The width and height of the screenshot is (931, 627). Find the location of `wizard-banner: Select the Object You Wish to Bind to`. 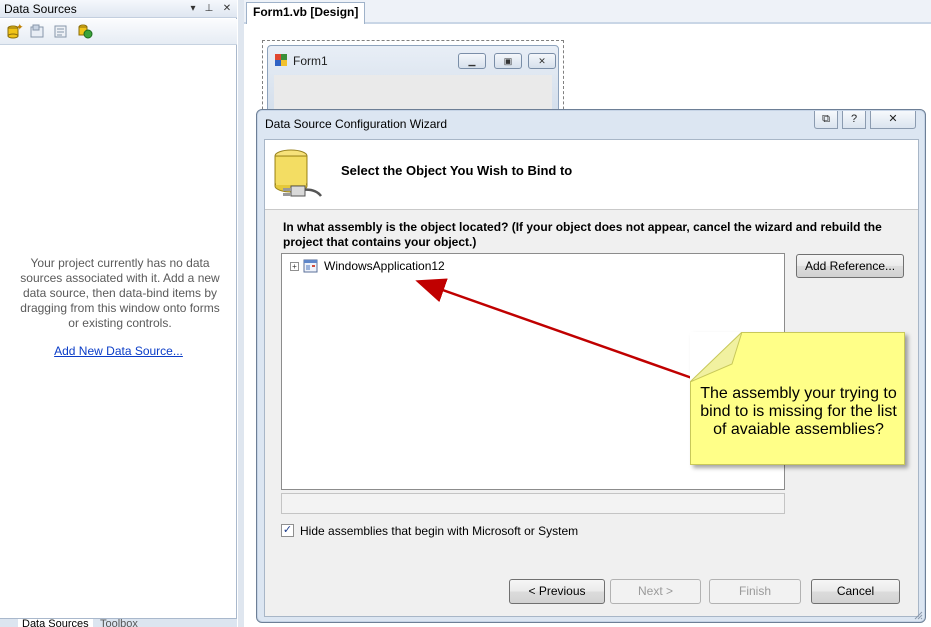

wizard-banner: Select the Object You Wish to Bind to is located at coordinates (591, 175).